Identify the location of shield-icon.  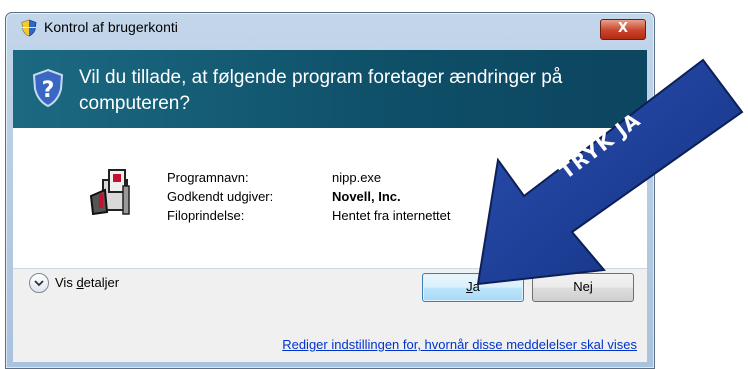
(29, 28).